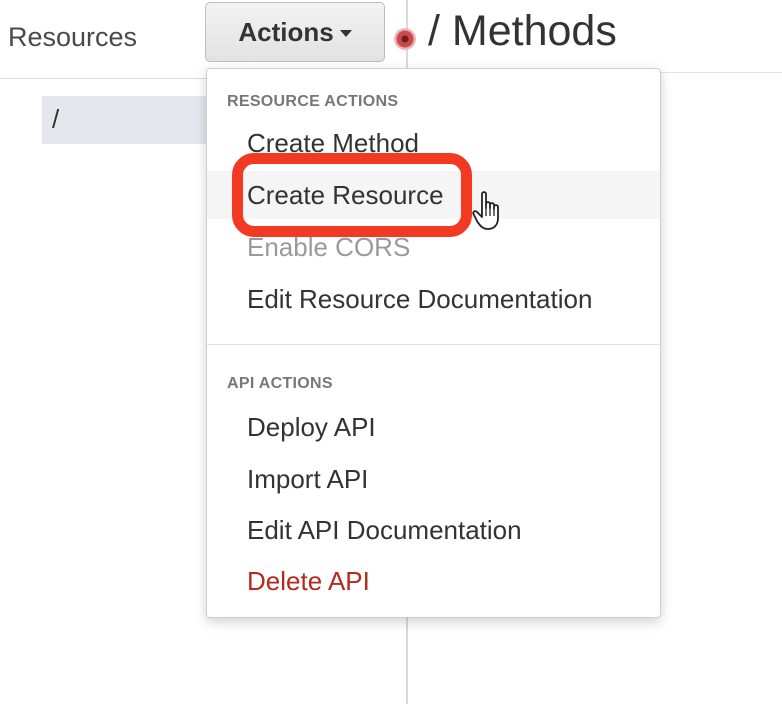 The height and width of the screenshot is (704, 782). What do you see at coordinates (73, 37) in the screenshot?
I see `resources-heading: Resources` at bounding box center [73, 37].